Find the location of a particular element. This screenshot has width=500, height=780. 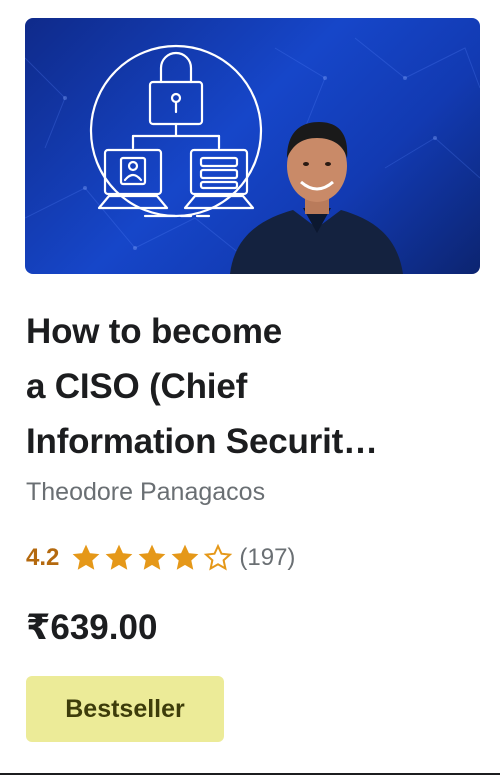

star-outline-icon is located at coordinates (218, 557).